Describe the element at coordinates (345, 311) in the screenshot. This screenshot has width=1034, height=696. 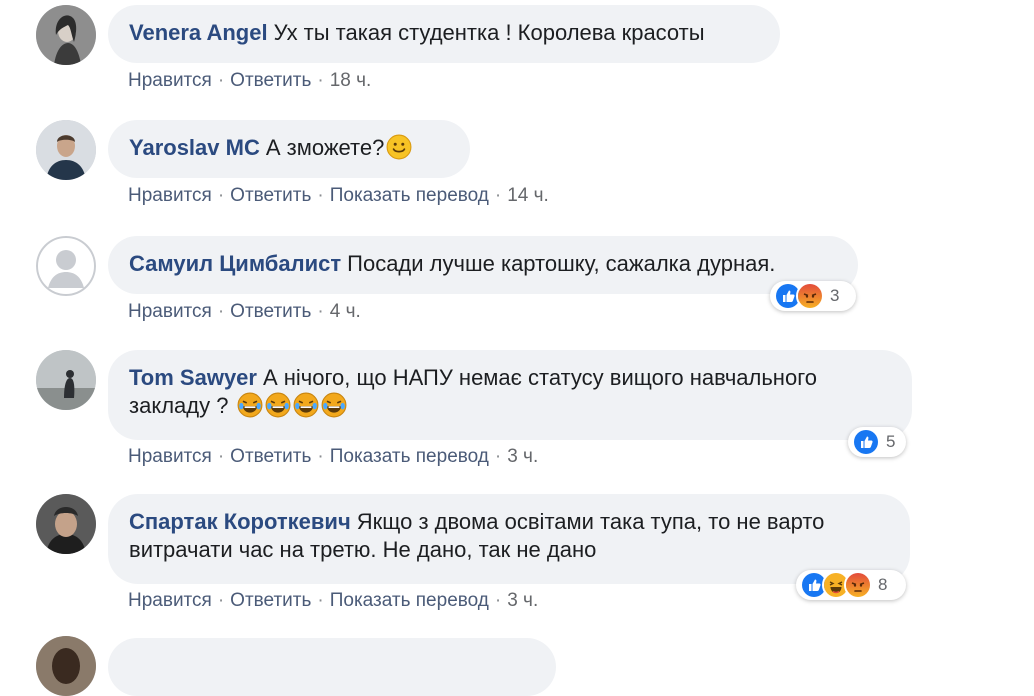
I see `timestamp: 4 ч.` at that location.